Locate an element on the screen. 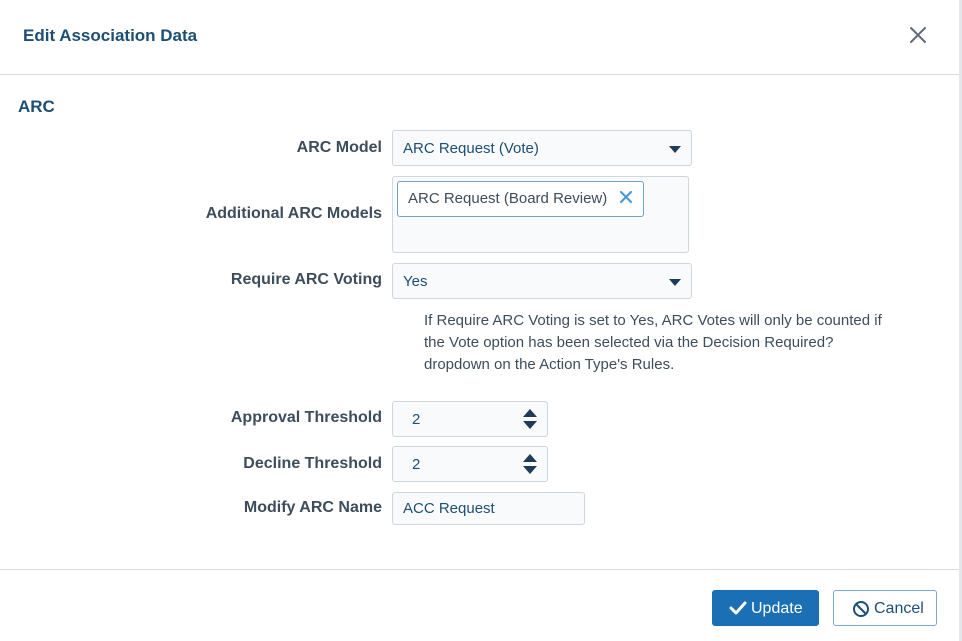 The width and height of the screenshot is (962, 641). additional-arc-models-multiselect: ARC Request (Board Review) is located at coordinates (540, 214).